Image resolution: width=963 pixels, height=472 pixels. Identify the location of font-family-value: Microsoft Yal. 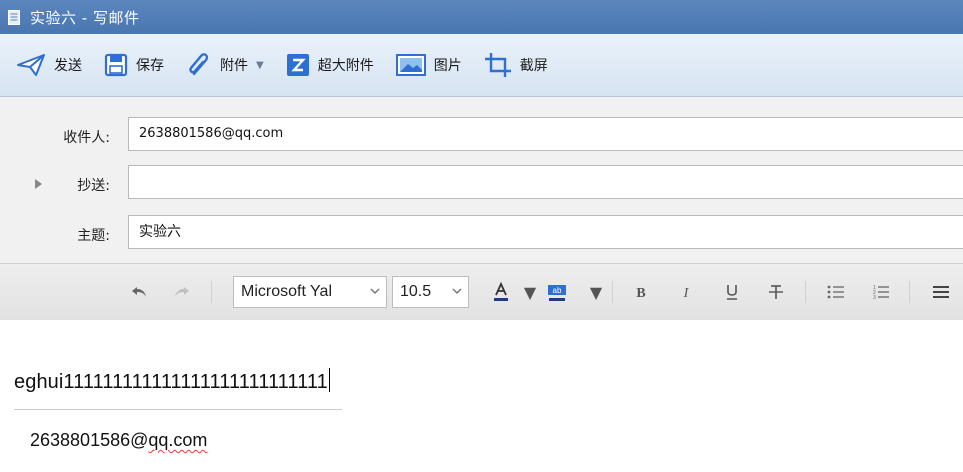
(286, 291).